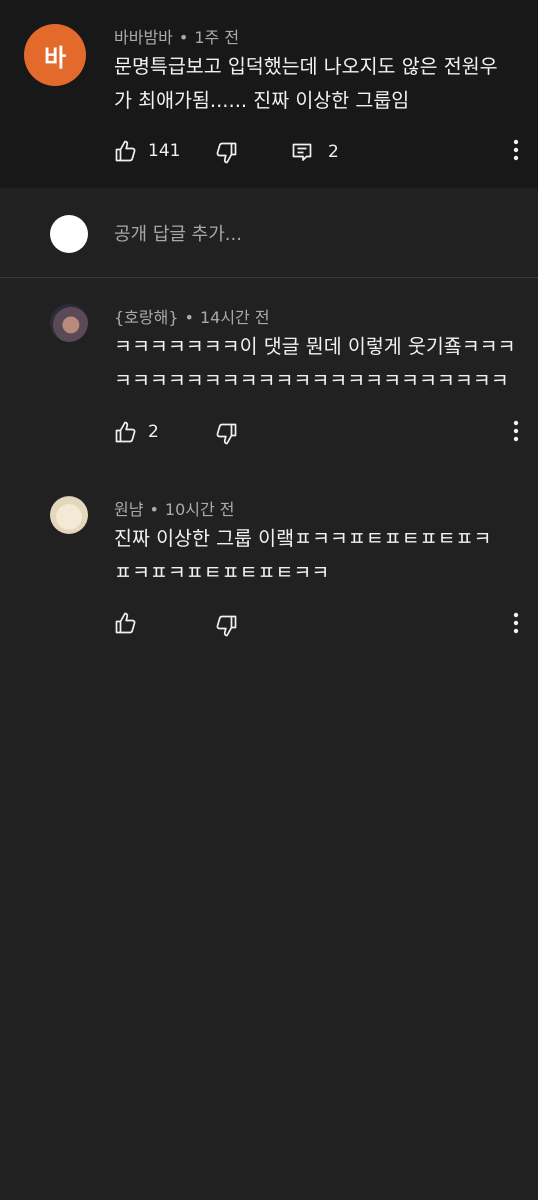  Describe the element at coordinates (303, 555) in the screenshot. I see `comment-text: 진짜 이상한 그룹 이랰ㅍㅋㅋㅍㅌㅍㅌㅍㅌㅍㅋ ㅍㅋㅍㅋㅍㅌㅍㅌㅍㅌㅋㅋ` at that location.